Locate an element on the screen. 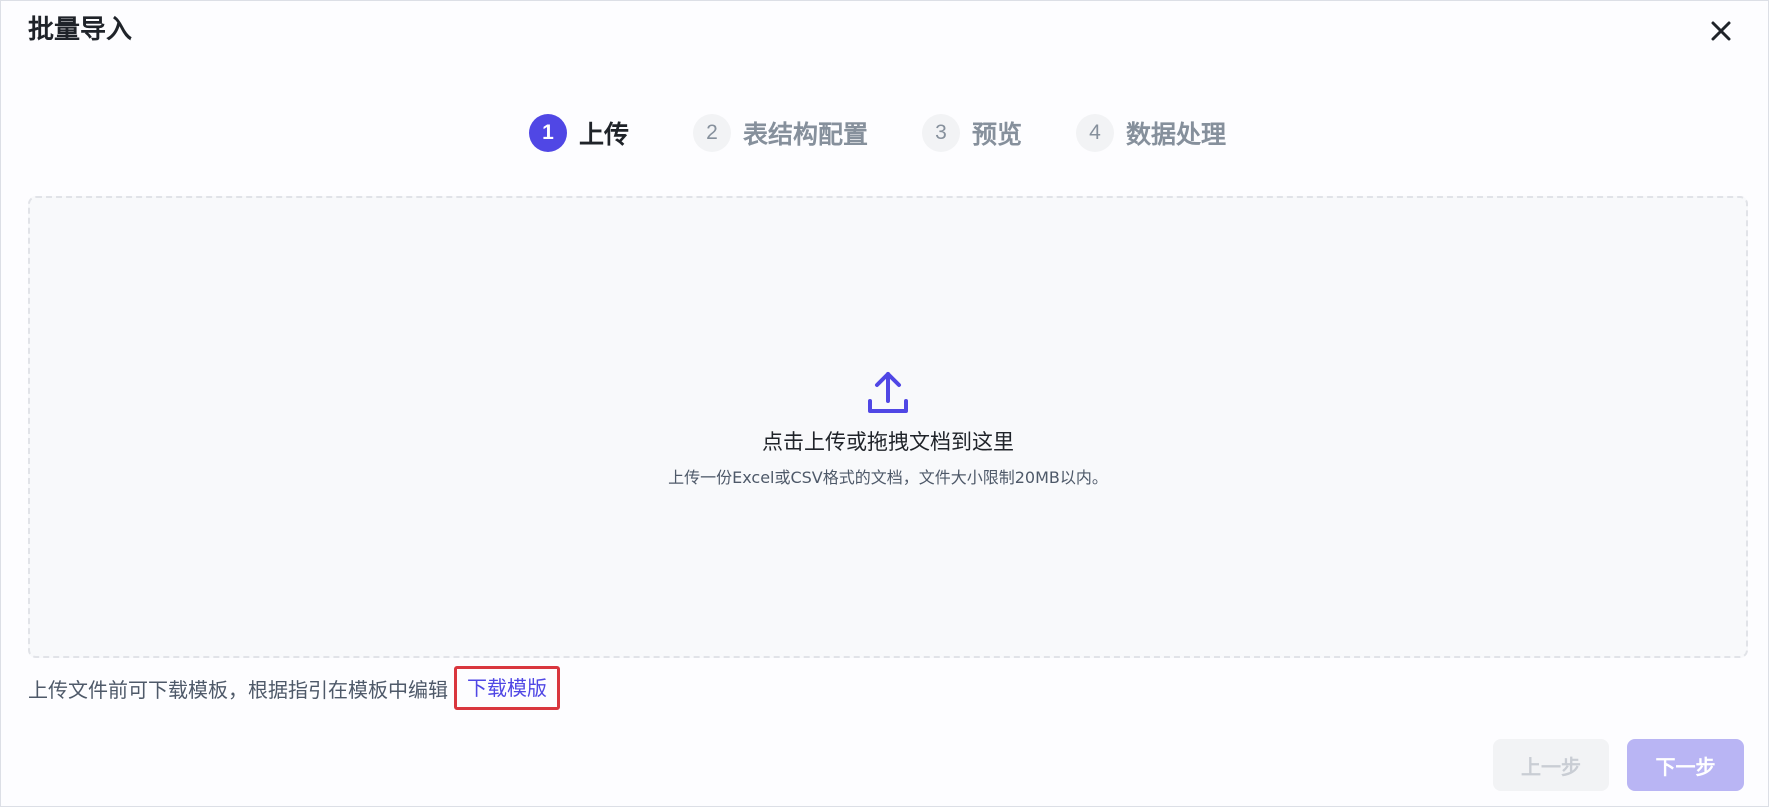 The image size is (1769, 807). step-label: 上传 is located at coordinates (604, 134).